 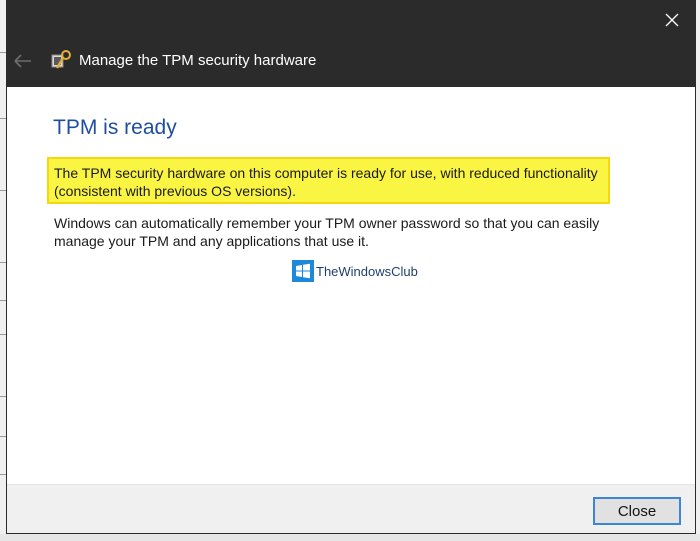 What do you see at coordinates (198, 60) in the screenshot?
I see `window-title: Manage the TPM security hardware` at bounding box center [198, 60].